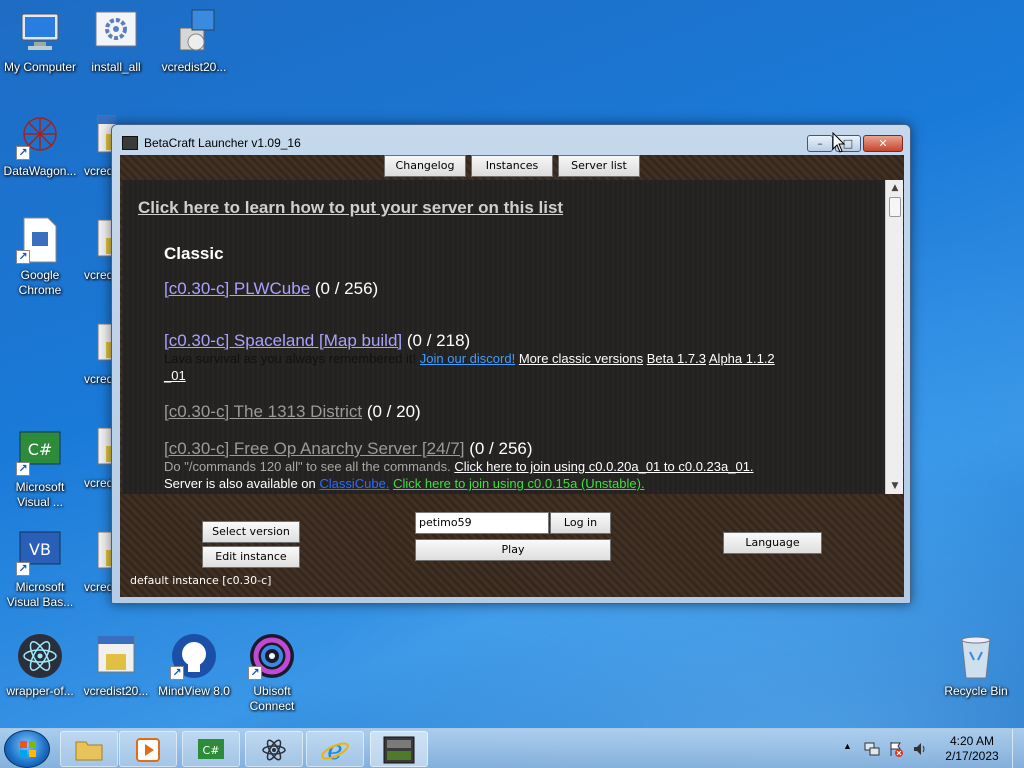 The image size is (1024, 768). I want to click on taskbar-media-player, so click(148, 749).